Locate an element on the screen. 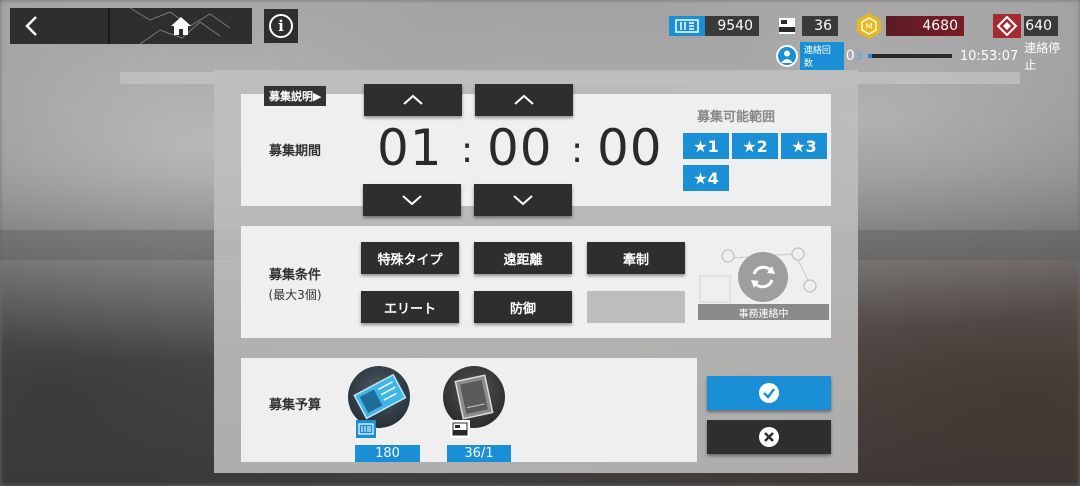 Image resolution: width=1080 pixels, height=486 pixels. home-button is located at coordinates (181, 26).